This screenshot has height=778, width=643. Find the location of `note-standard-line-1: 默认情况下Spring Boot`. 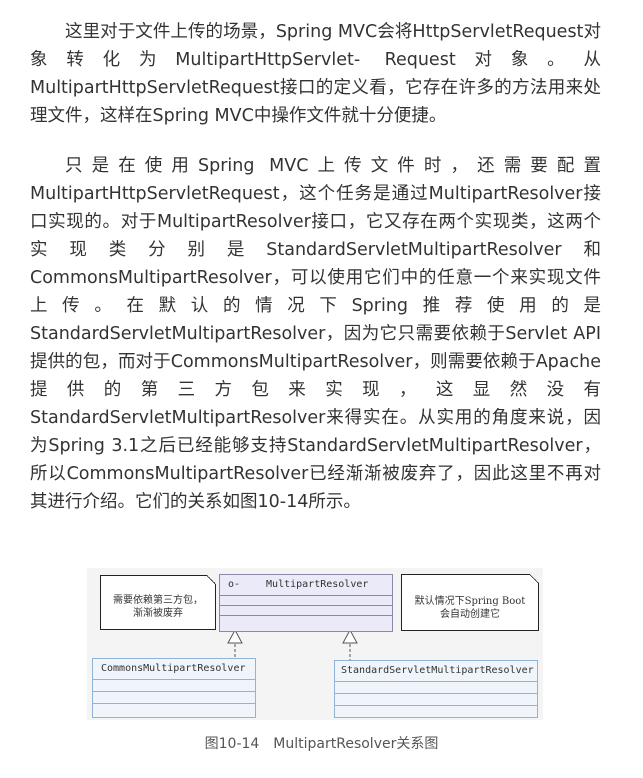

note-standard-line-1: 默认情况下Spring Boot is located at coordinates (470, 601).